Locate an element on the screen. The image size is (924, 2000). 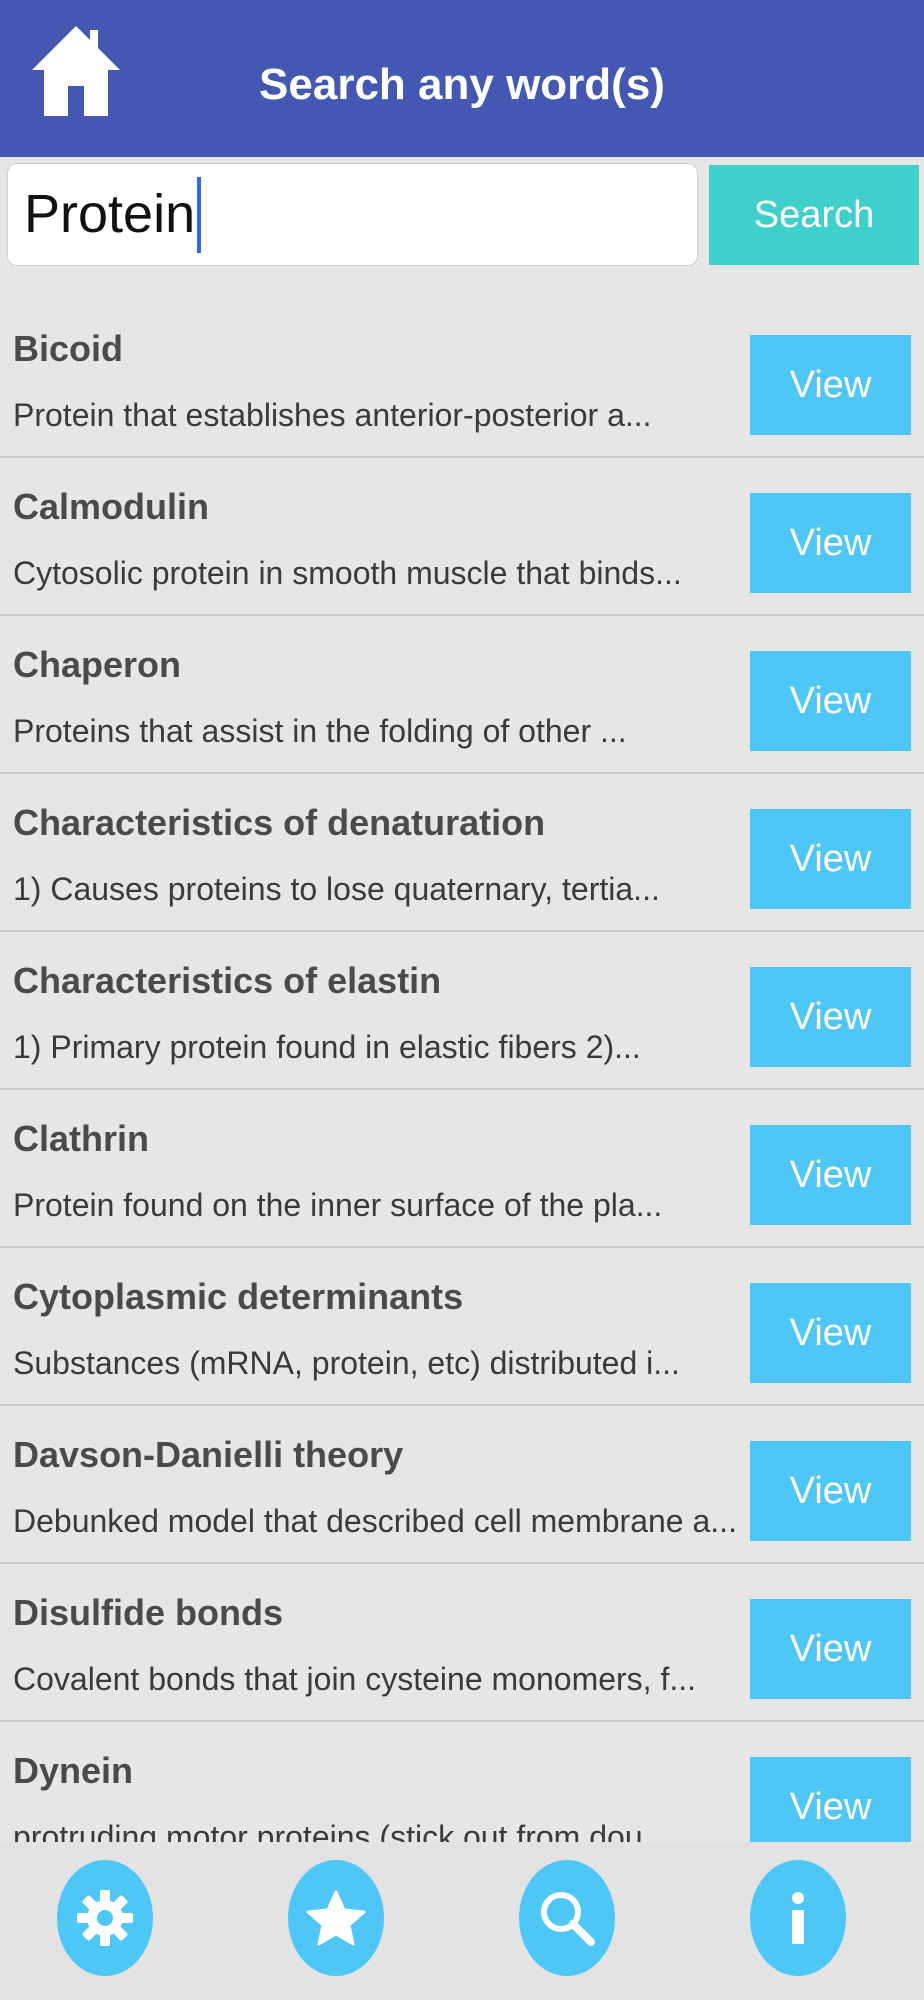
search-button: Search is located at coordinates (814, 215).